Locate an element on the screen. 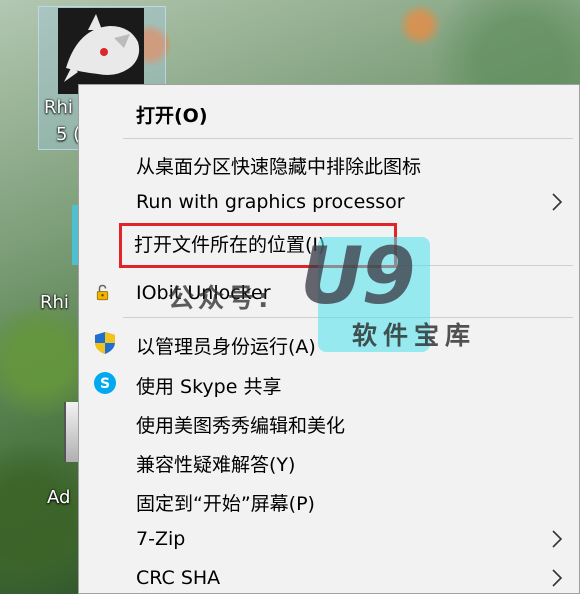 The width and height of the screenshot is (580, 594). menu-item-crc-sha: CRC SHA is located at coordinates (329, 576).